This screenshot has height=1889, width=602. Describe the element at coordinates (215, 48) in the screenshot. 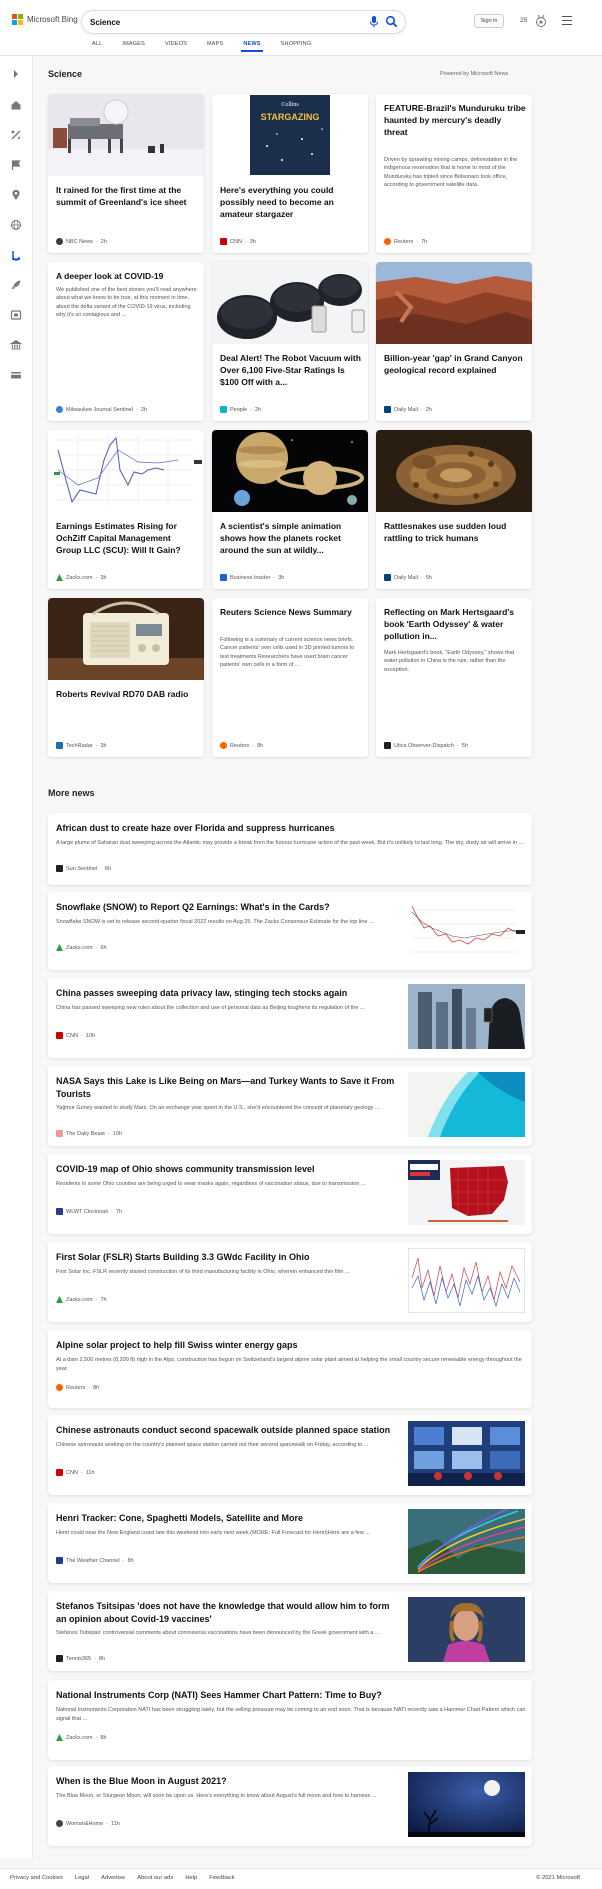

I see `tab-maps: MAPS` at that location.